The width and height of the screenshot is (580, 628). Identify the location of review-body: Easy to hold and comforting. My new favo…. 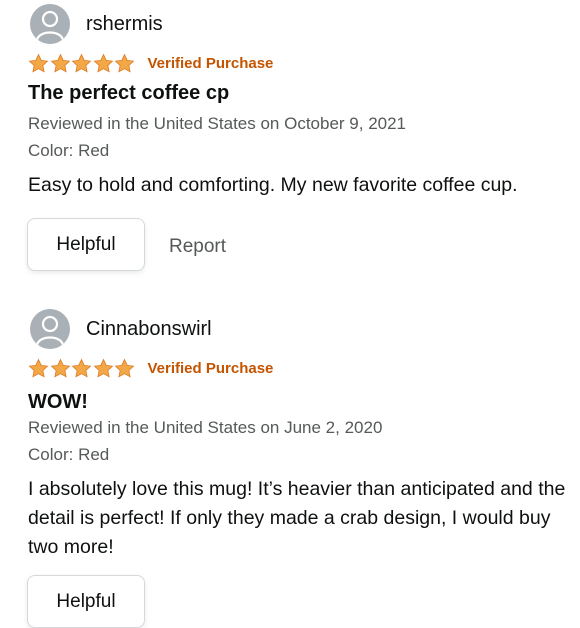
(273, 185).